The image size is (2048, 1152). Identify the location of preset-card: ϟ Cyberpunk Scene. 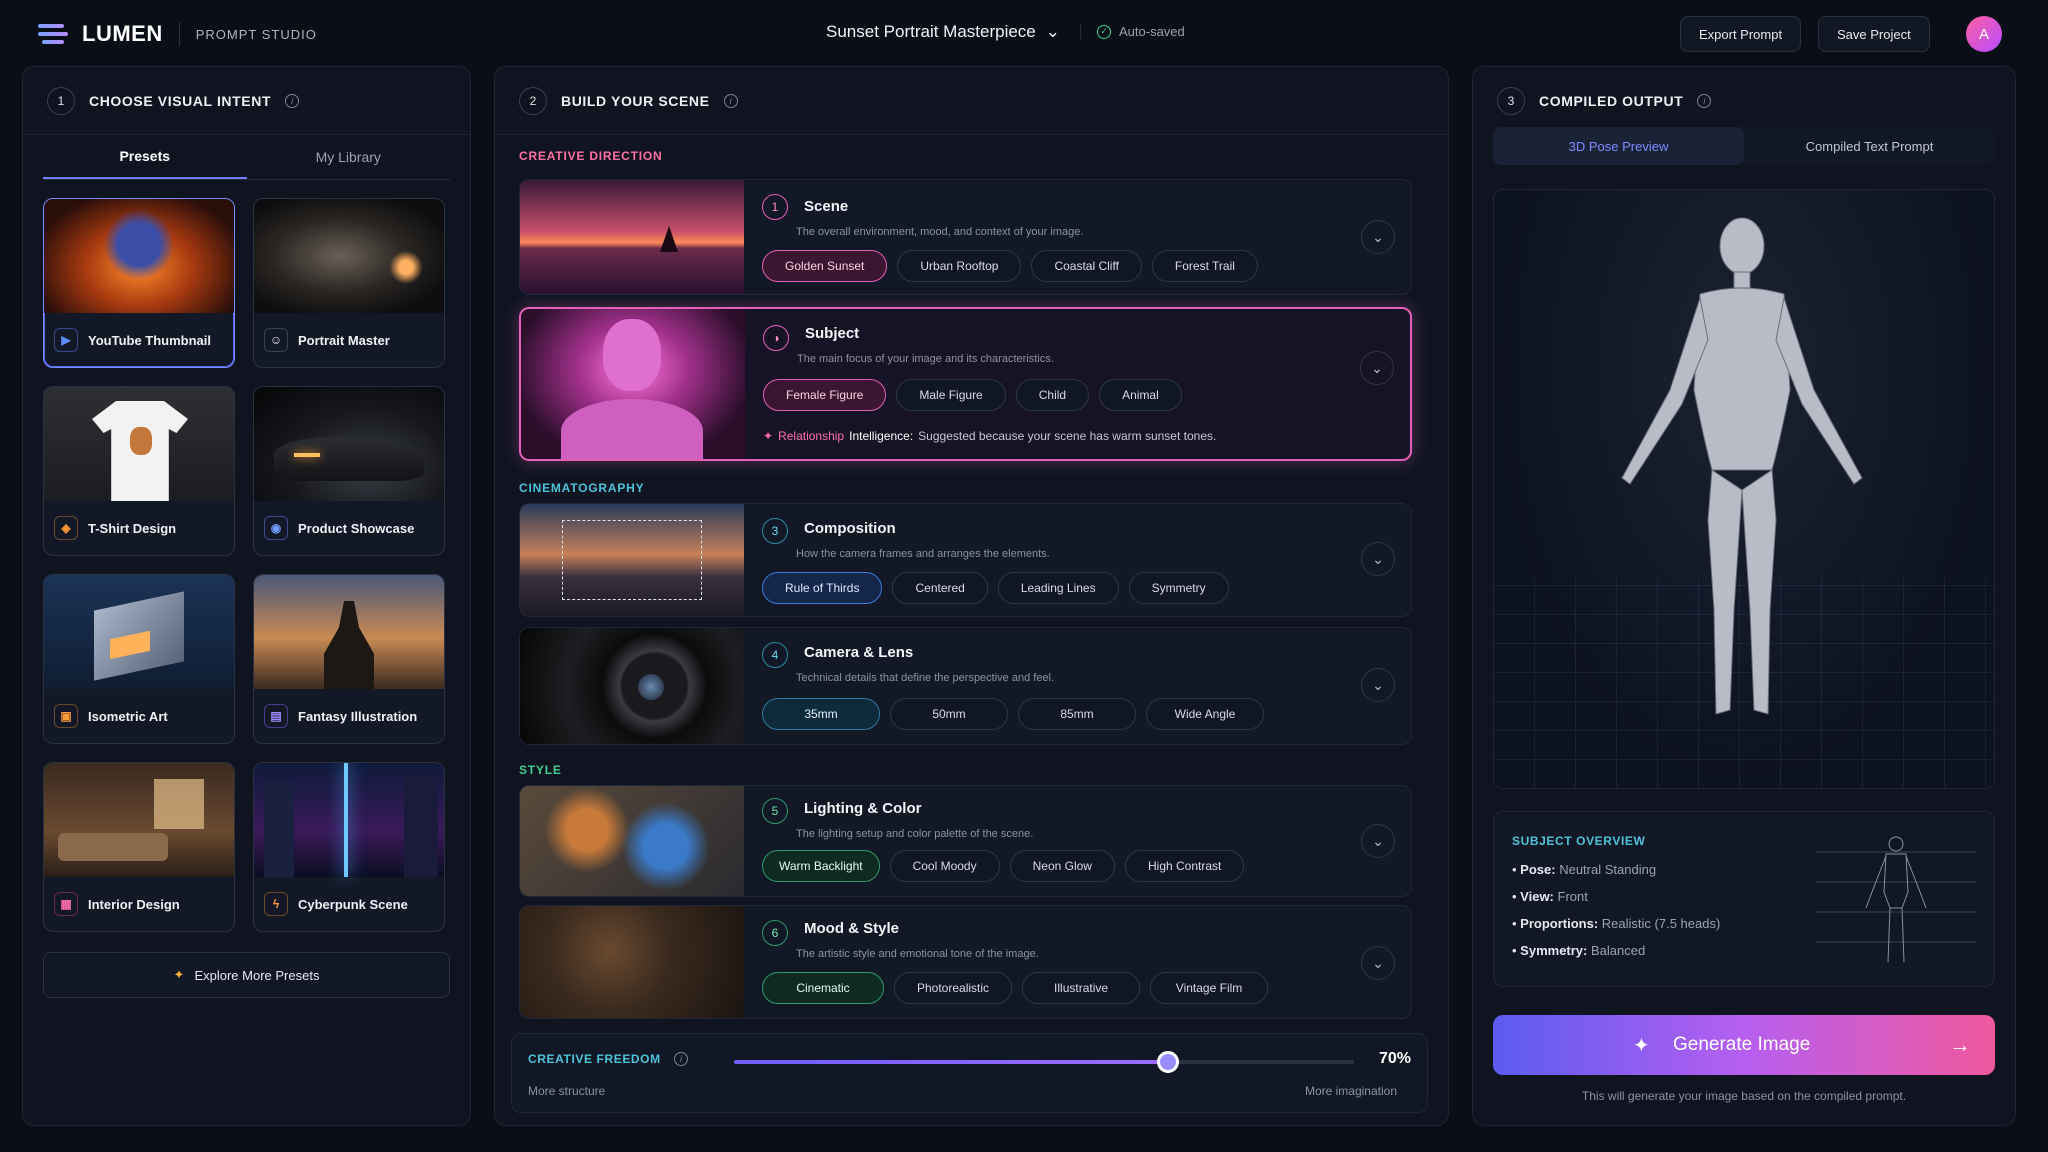
(349, 847).